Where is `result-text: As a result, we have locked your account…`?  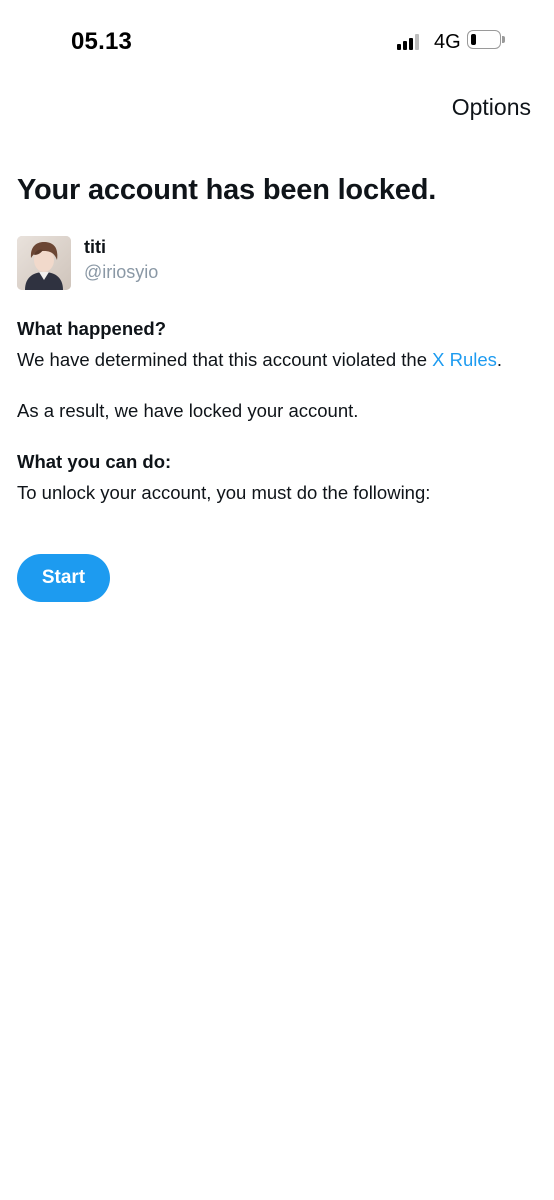
result-text: As a result, we have locked your account… is located at coordinates (188, 410).